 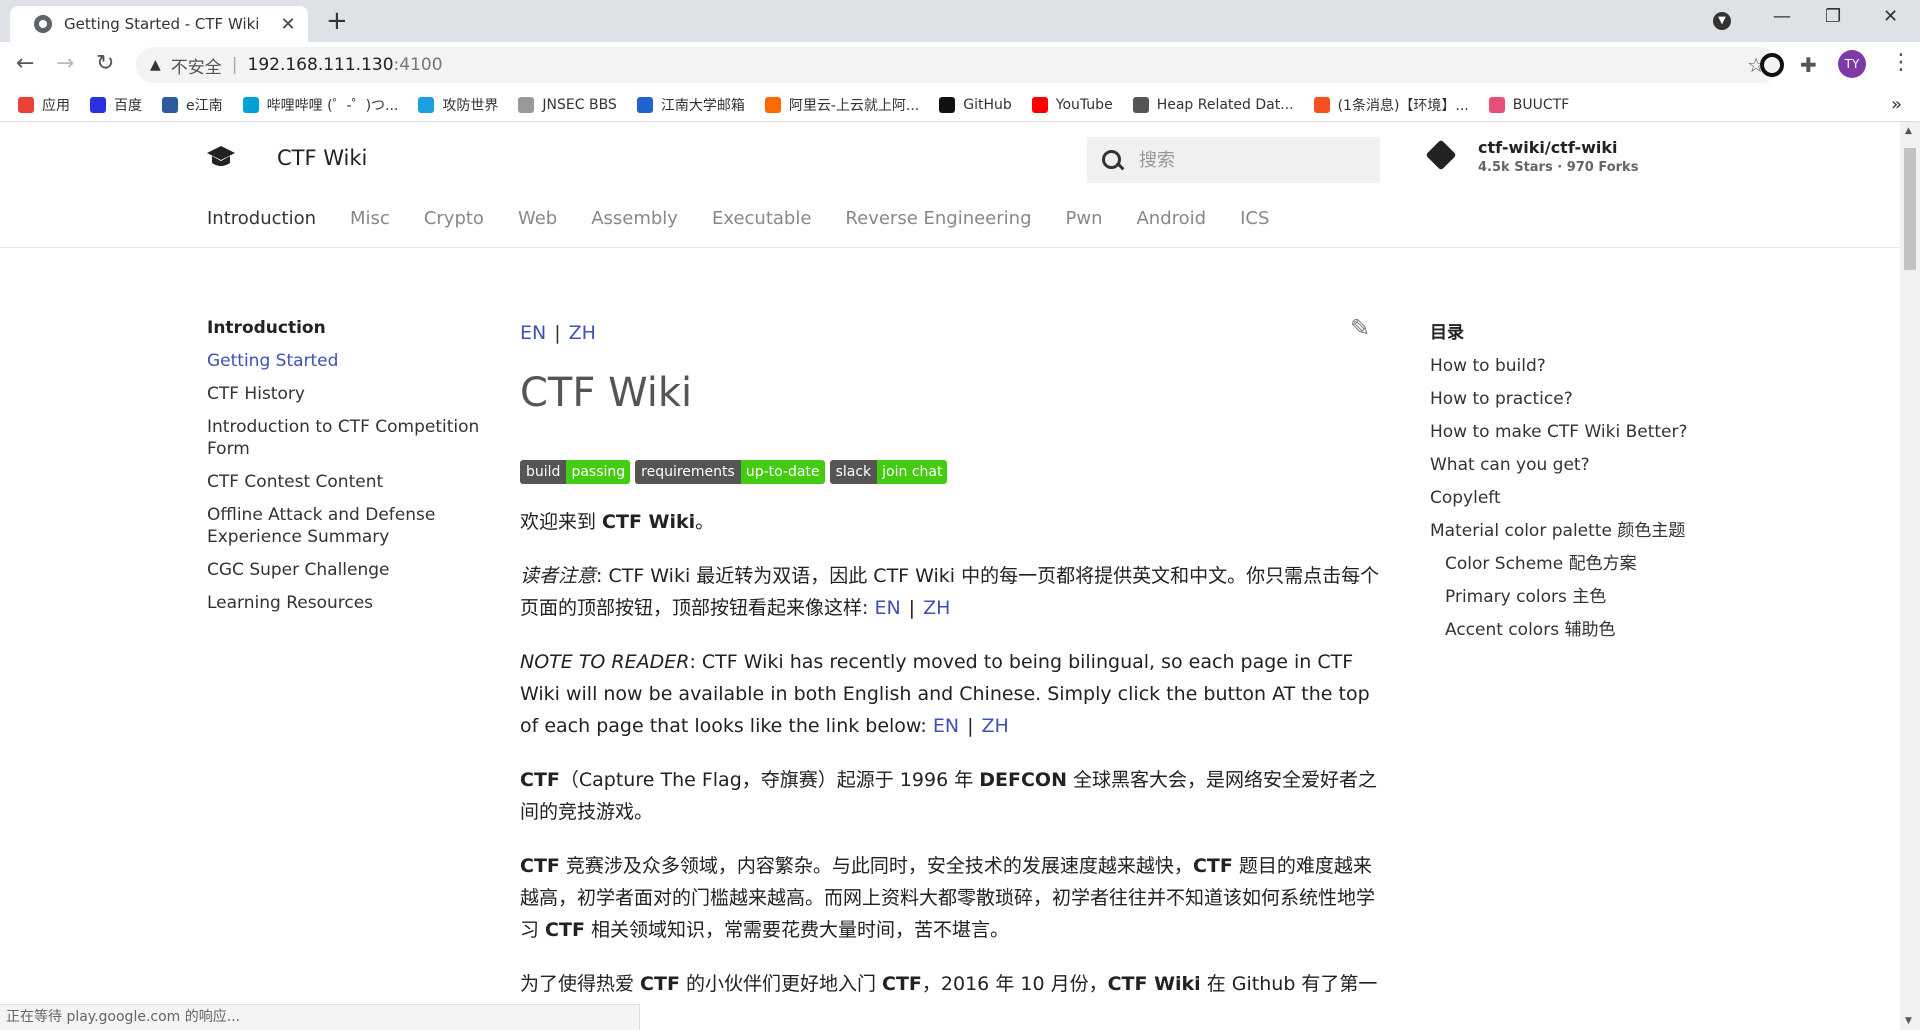 I want to click on tab-assembly: Assembly, so click(x=634, y=218).